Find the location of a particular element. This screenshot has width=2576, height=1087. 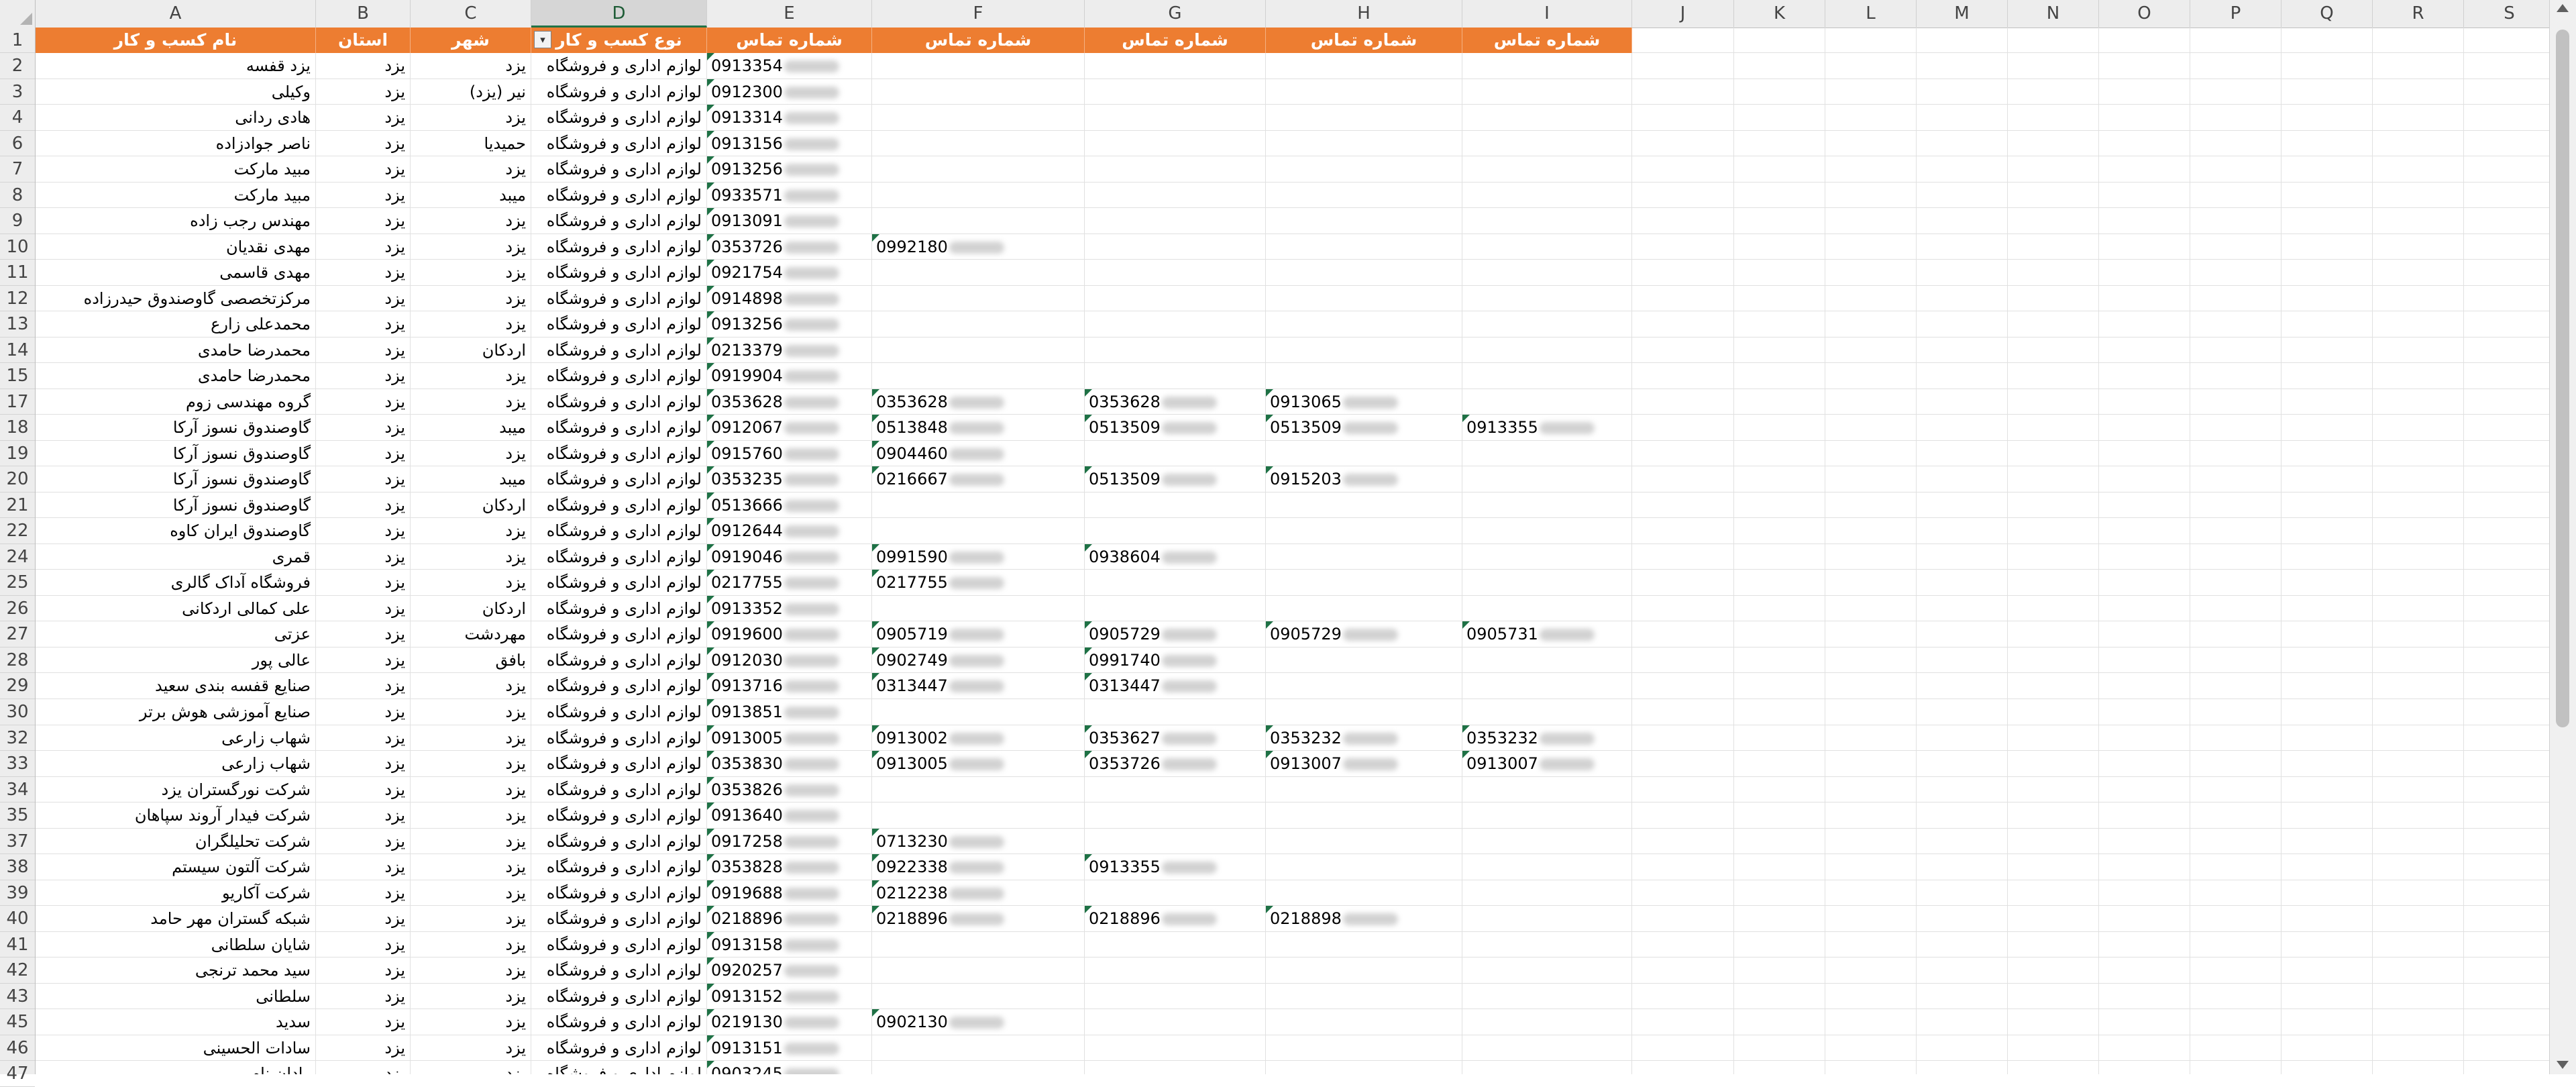

column-header-h: H is located at coordinates (1364, 14).